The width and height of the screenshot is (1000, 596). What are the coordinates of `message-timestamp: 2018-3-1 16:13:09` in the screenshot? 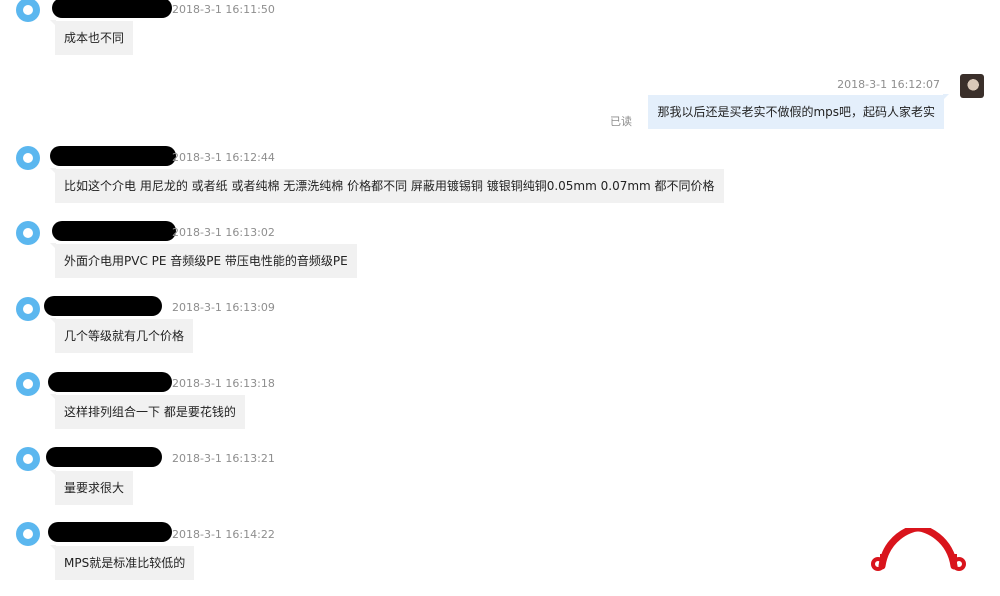 It's located at (223, 307).